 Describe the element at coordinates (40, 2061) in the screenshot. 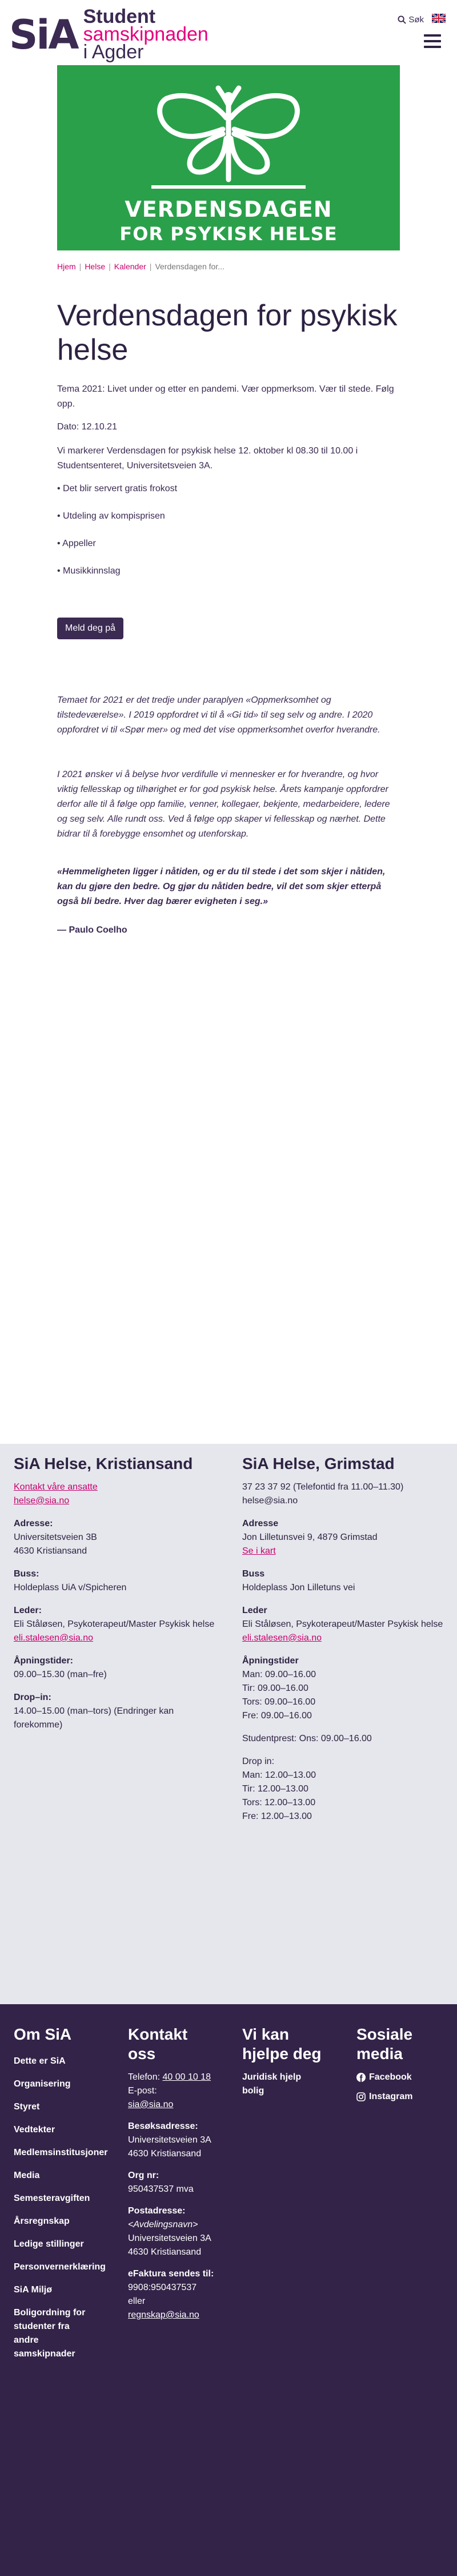

I see `footer-link: Dette er SiA` at that location.